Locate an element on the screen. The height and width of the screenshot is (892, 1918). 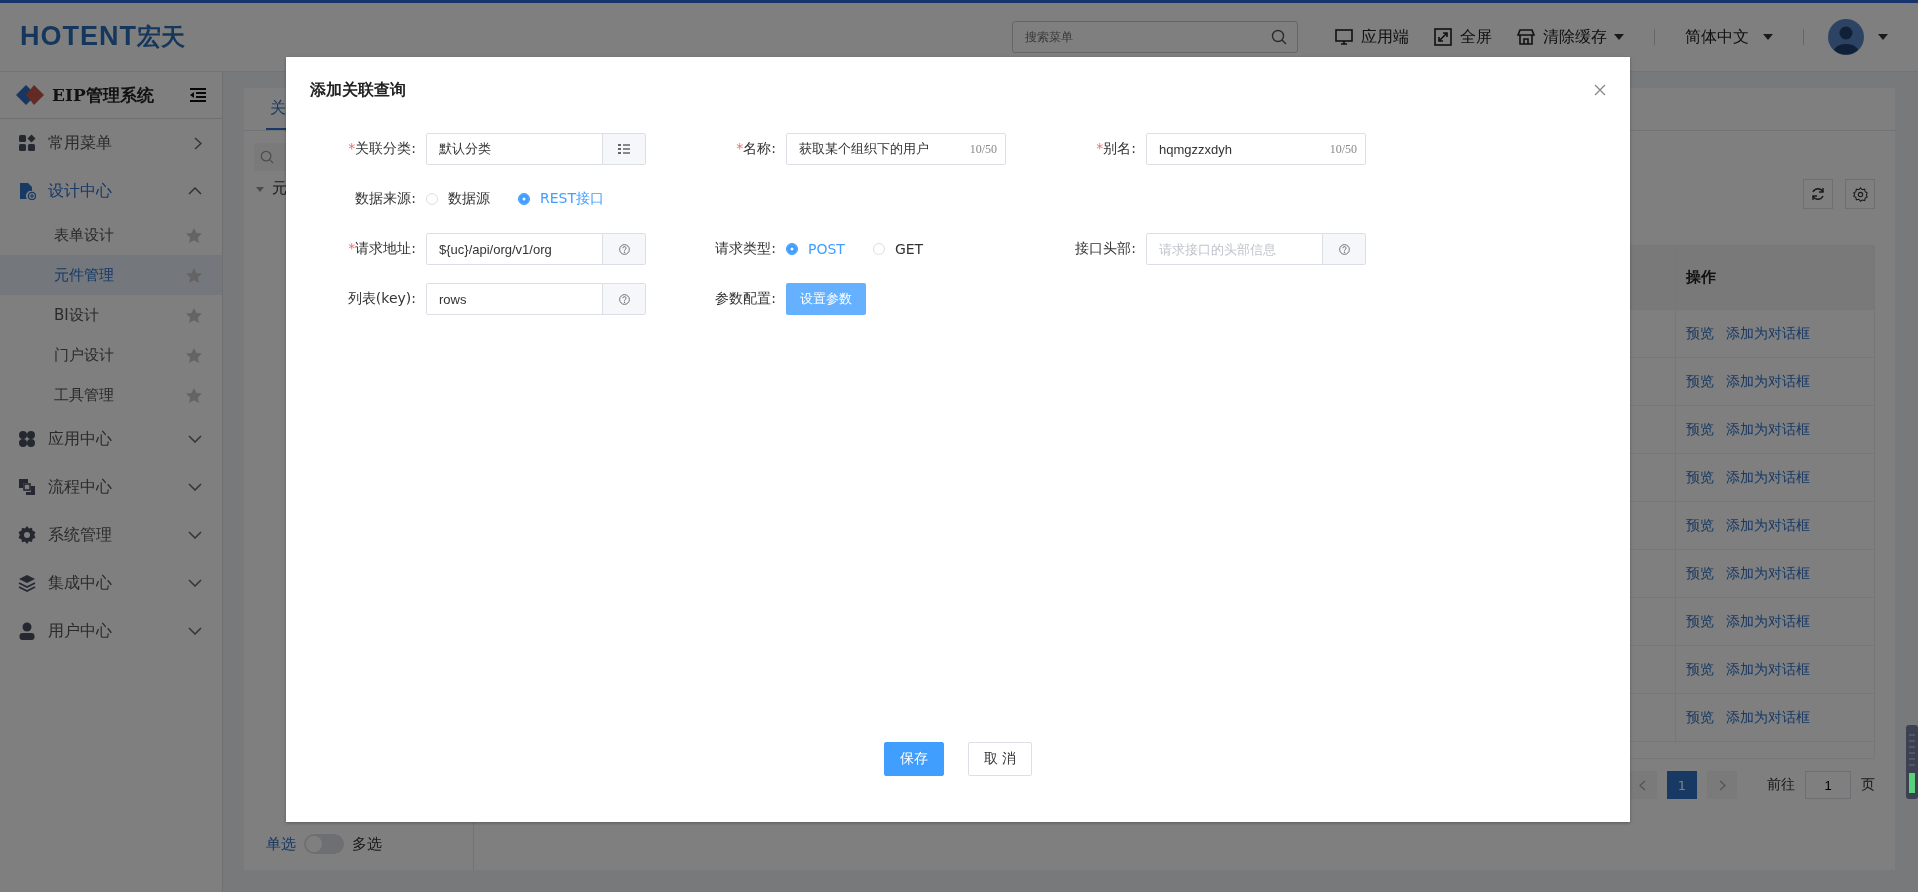
set-parameters-button: 设置参数 is located at coordinates (826, 299).